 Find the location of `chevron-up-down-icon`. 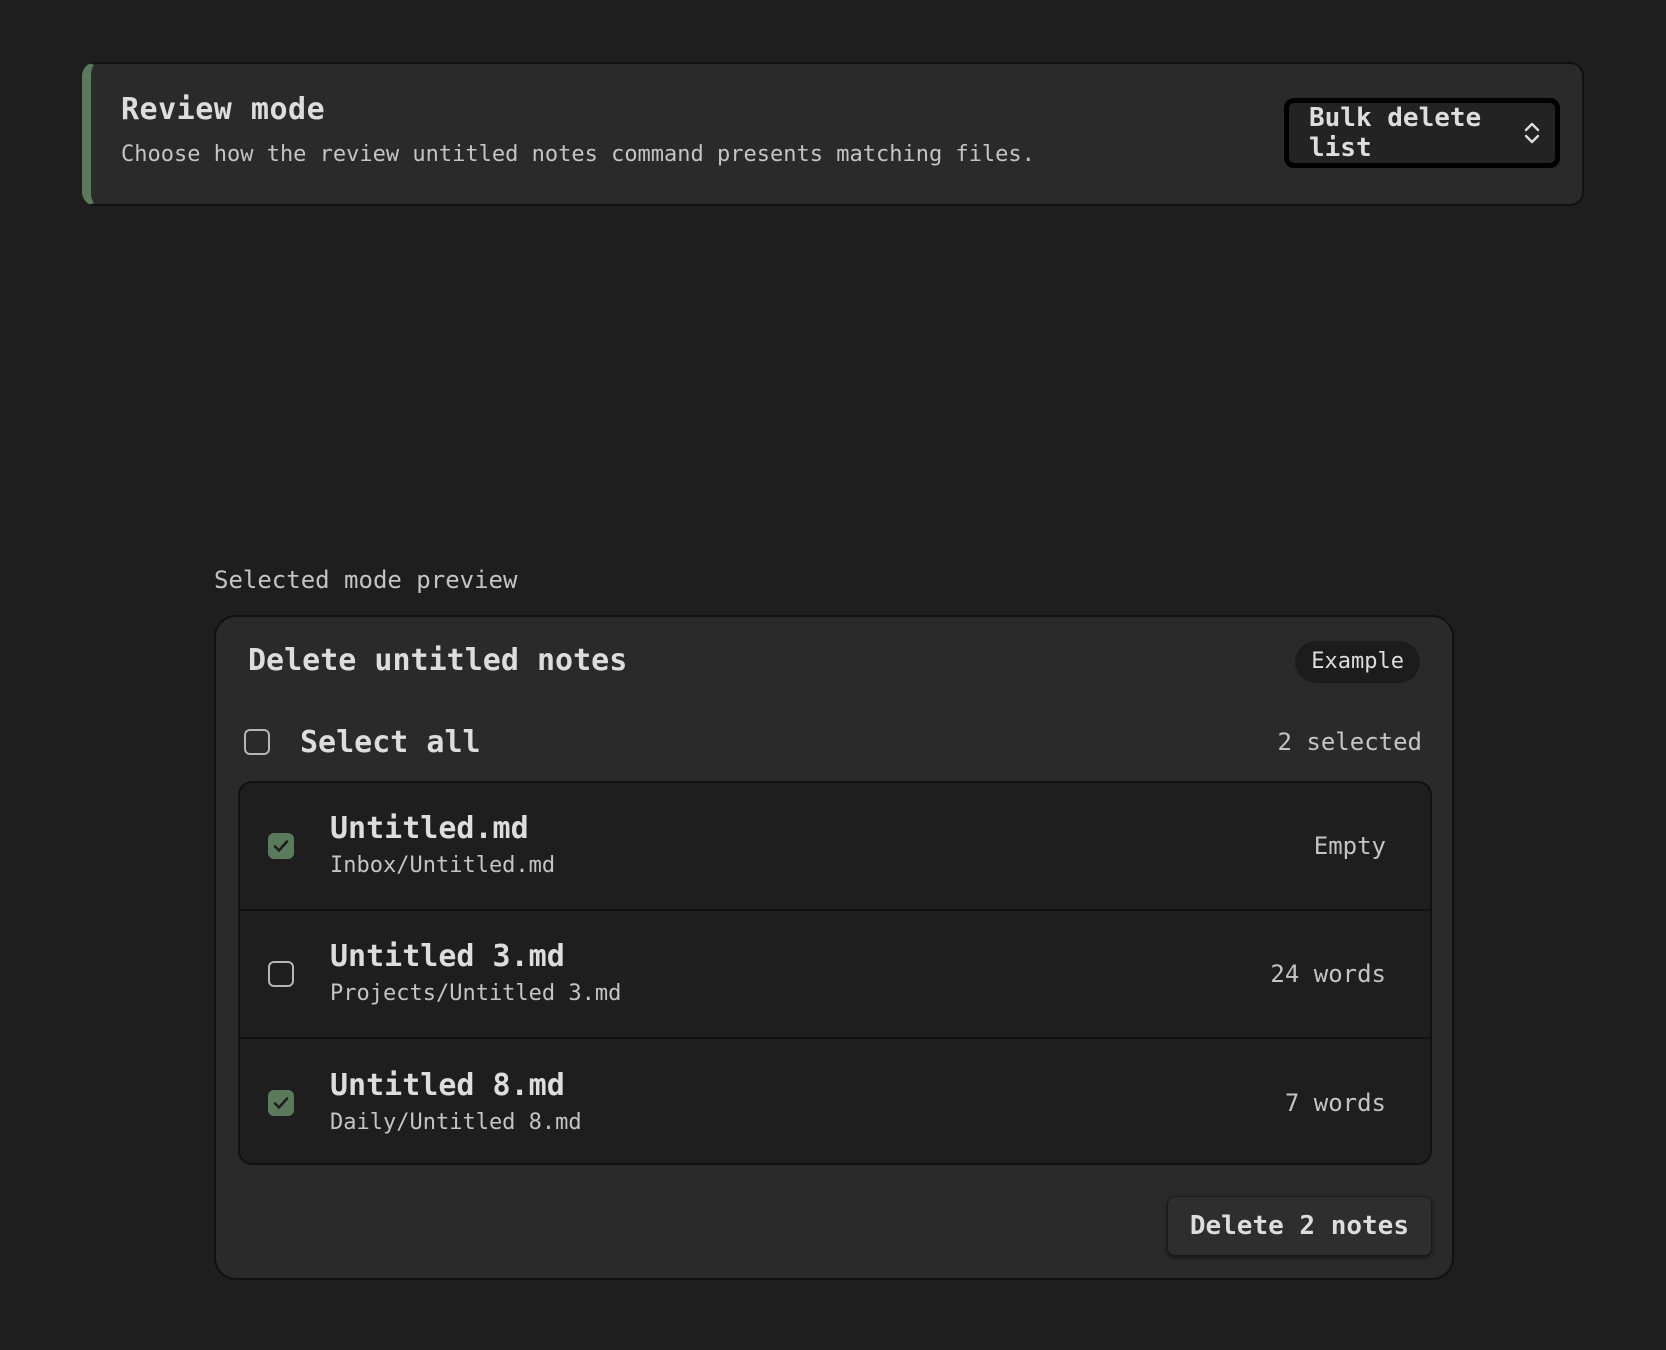

chevron-up-down-icon is located at coordinates (1532, 133).